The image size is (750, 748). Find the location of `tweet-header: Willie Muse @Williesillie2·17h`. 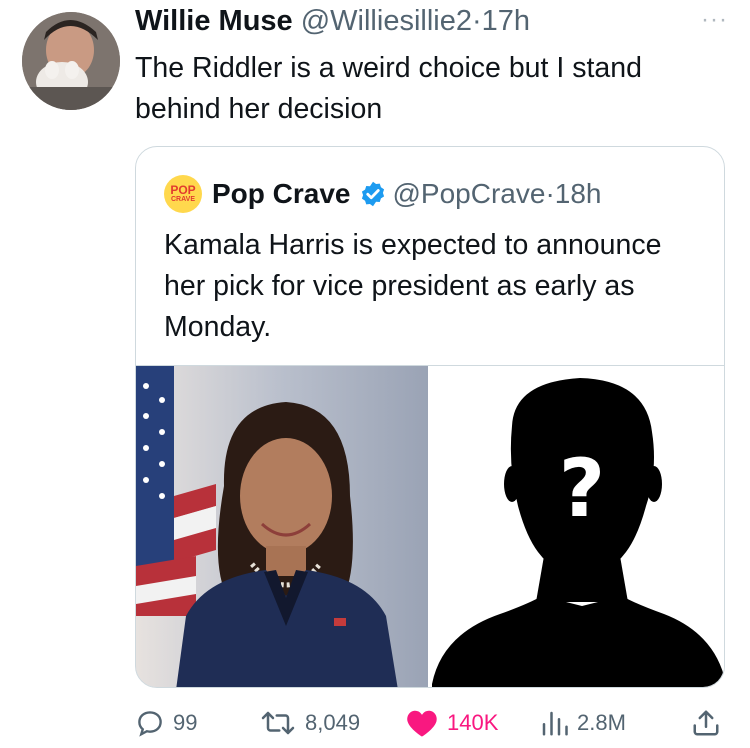

tweet-header: Willie Muse @Williesillie2·17h is located at coordinates (332, 21).